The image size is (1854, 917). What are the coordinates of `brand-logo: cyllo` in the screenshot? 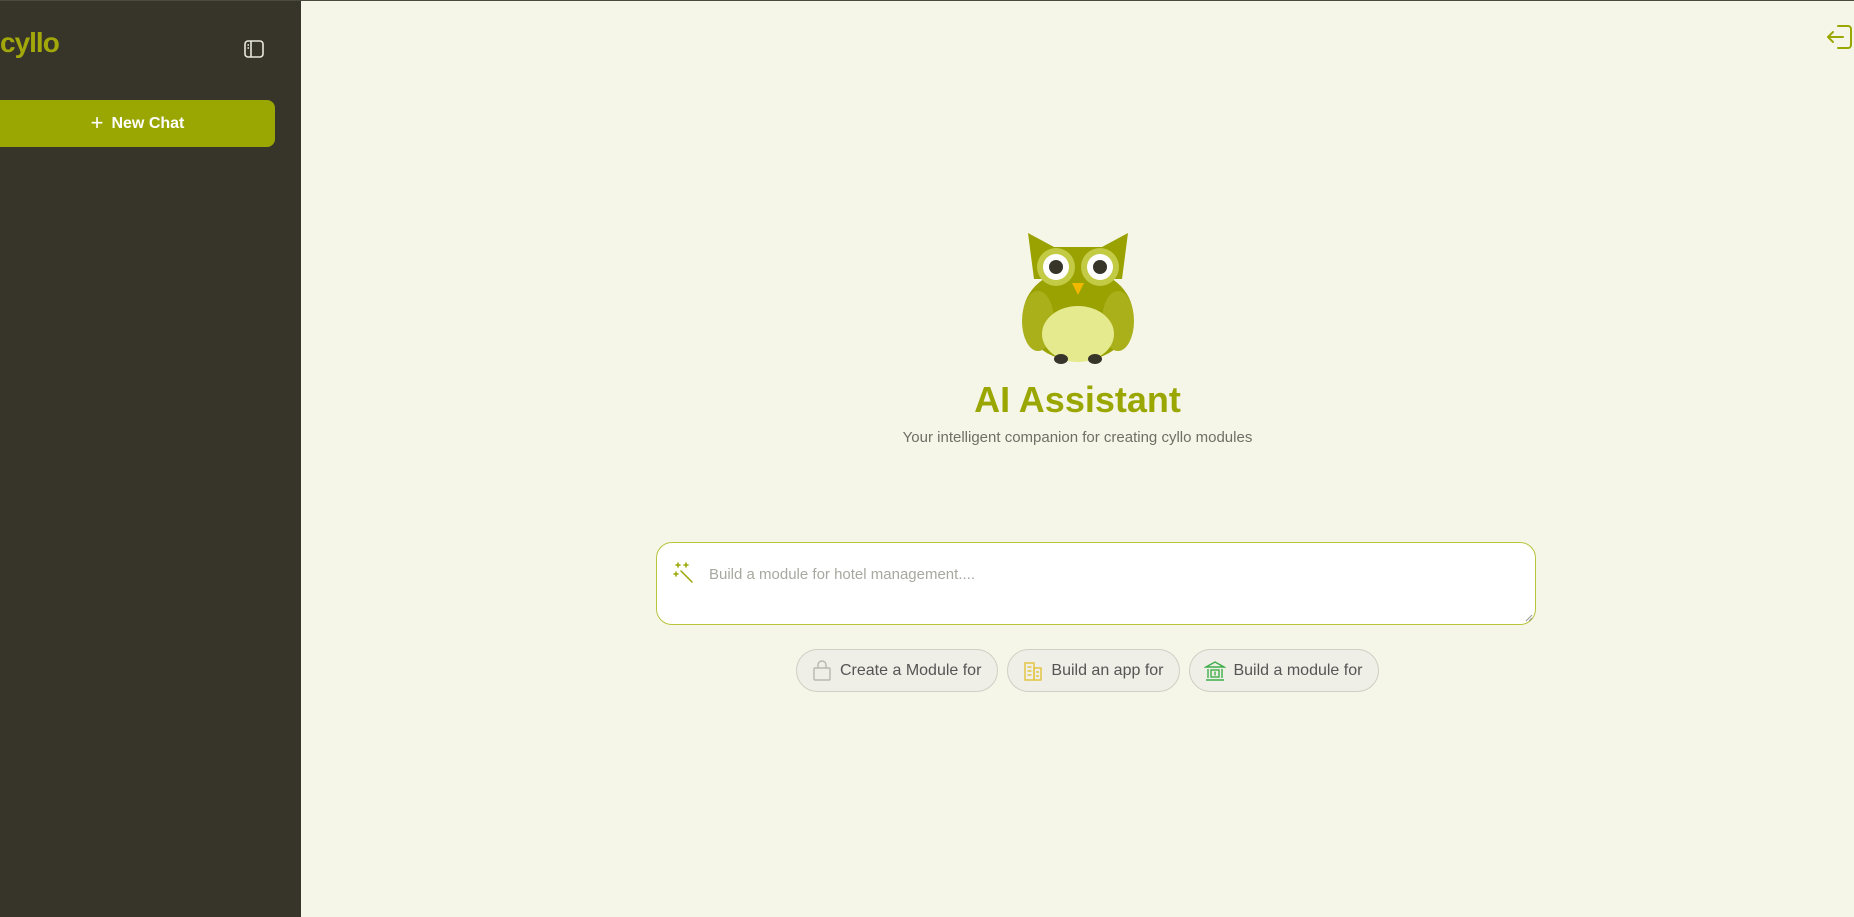 It's located at (30, 43).